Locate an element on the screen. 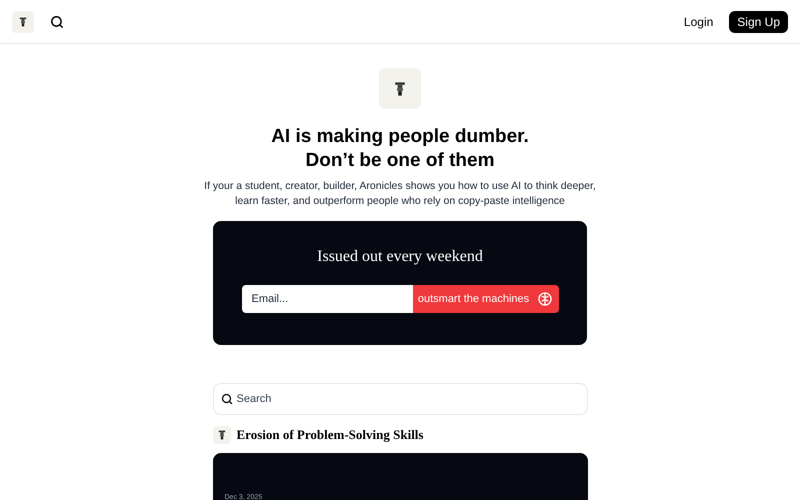 The height and width of the screenshot is (500, 800). signup-button: Sign Up is located at coordinates (758, 21).